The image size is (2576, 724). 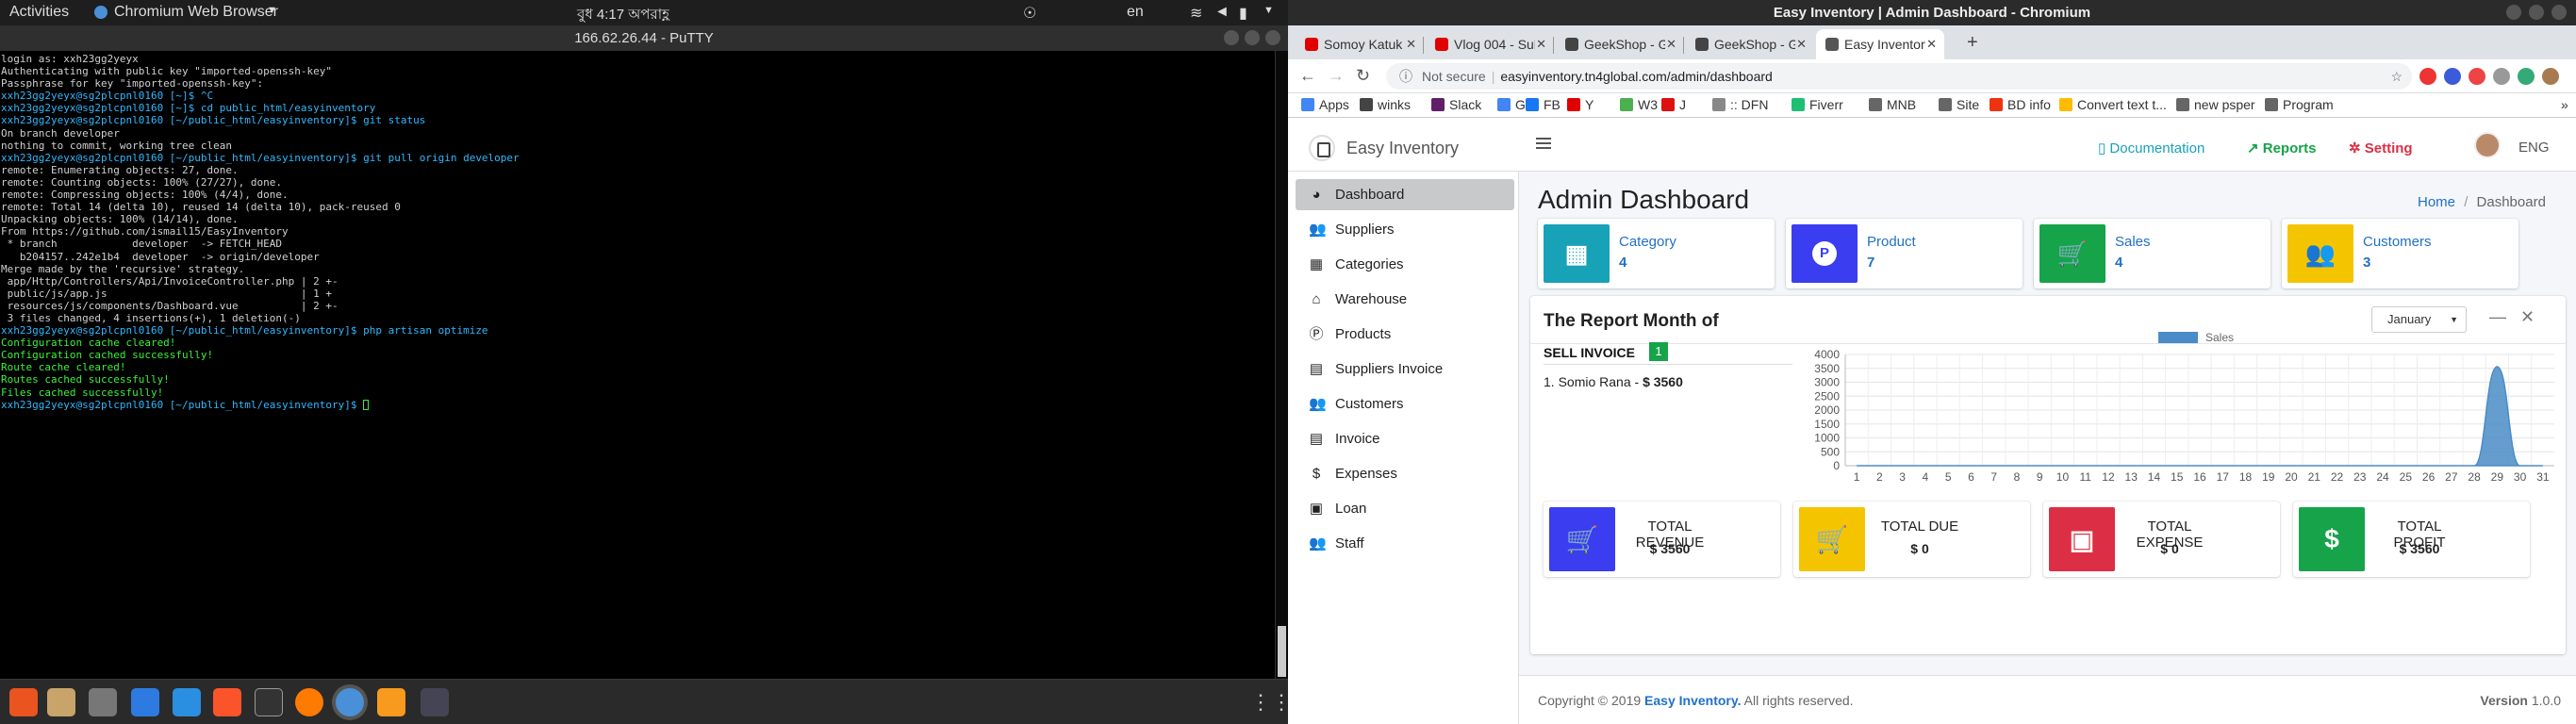 I want to click on bookmark-item: Apps, so click(x=1325, y=104).